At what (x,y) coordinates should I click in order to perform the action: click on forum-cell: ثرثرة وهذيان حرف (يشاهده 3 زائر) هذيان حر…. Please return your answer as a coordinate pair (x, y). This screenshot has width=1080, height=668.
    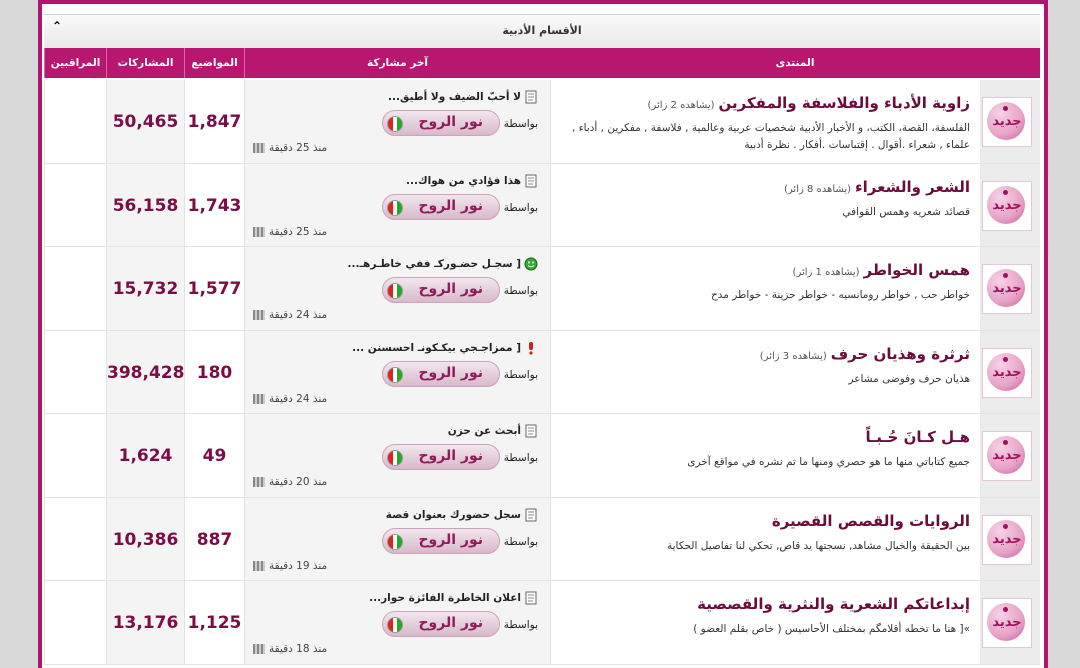
    Looking at the image, I should click on (765, 371).